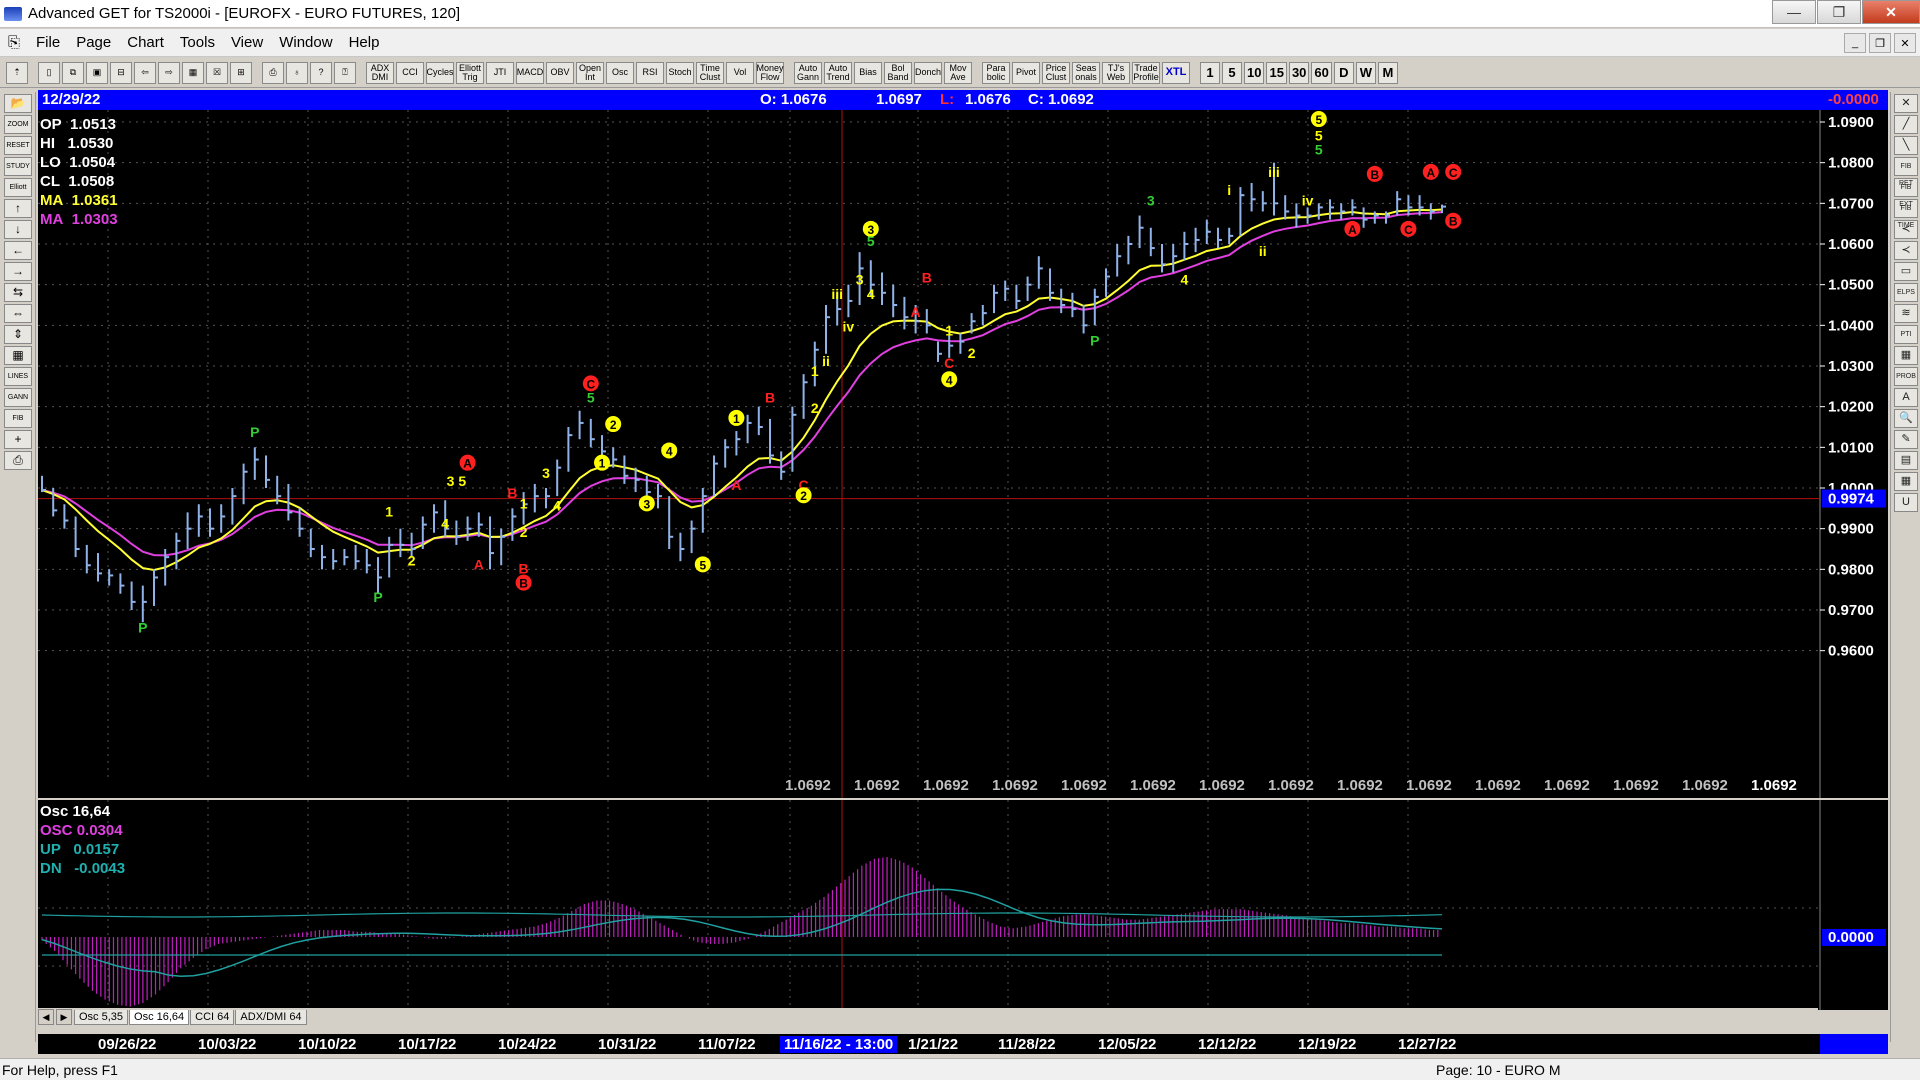 Image resolution: width=1920 pixels, height=1080 pixels. Describe the element at coordinates (121, 72) in the screenshot. I see `open-icon: ⊟` at that location.